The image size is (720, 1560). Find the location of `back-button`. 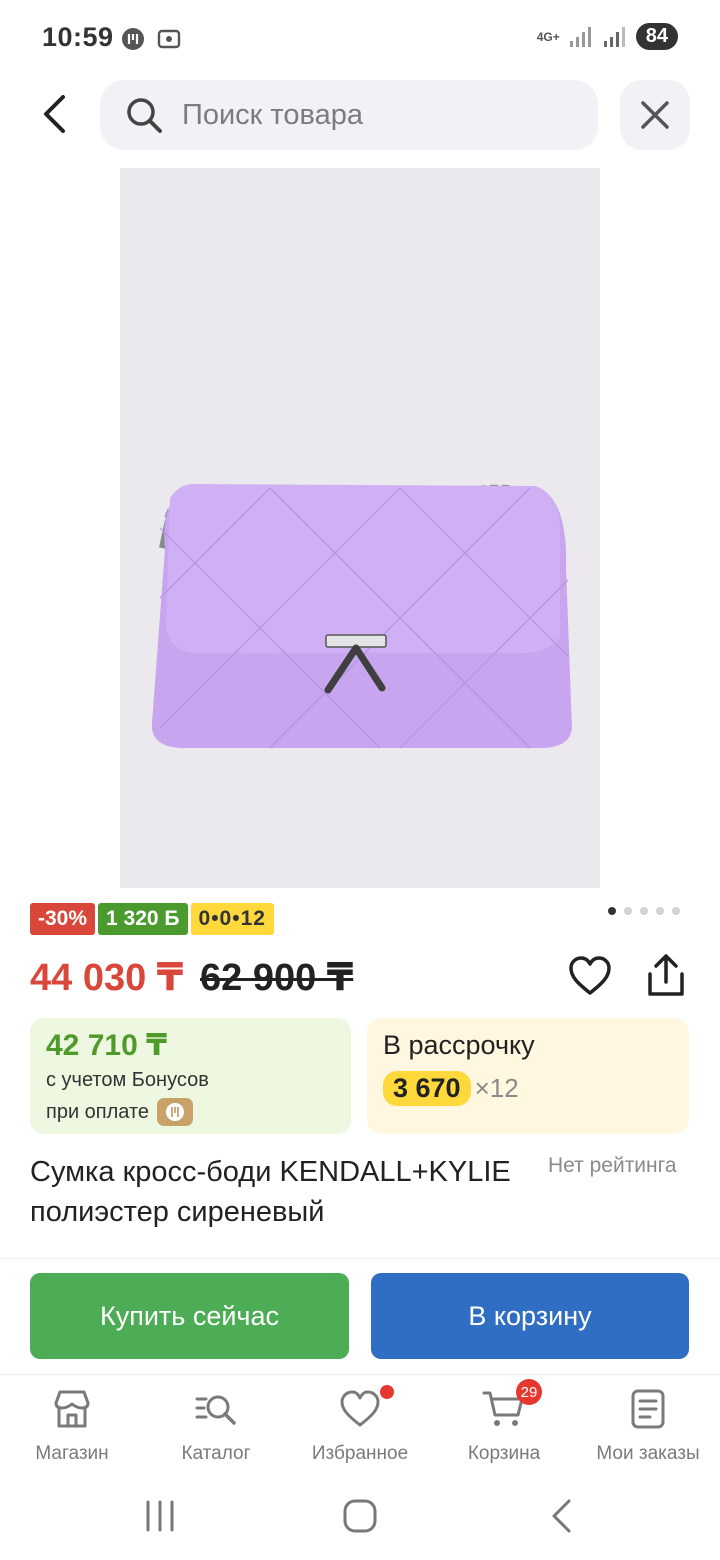

back-button is located at coordinates (54, 114).